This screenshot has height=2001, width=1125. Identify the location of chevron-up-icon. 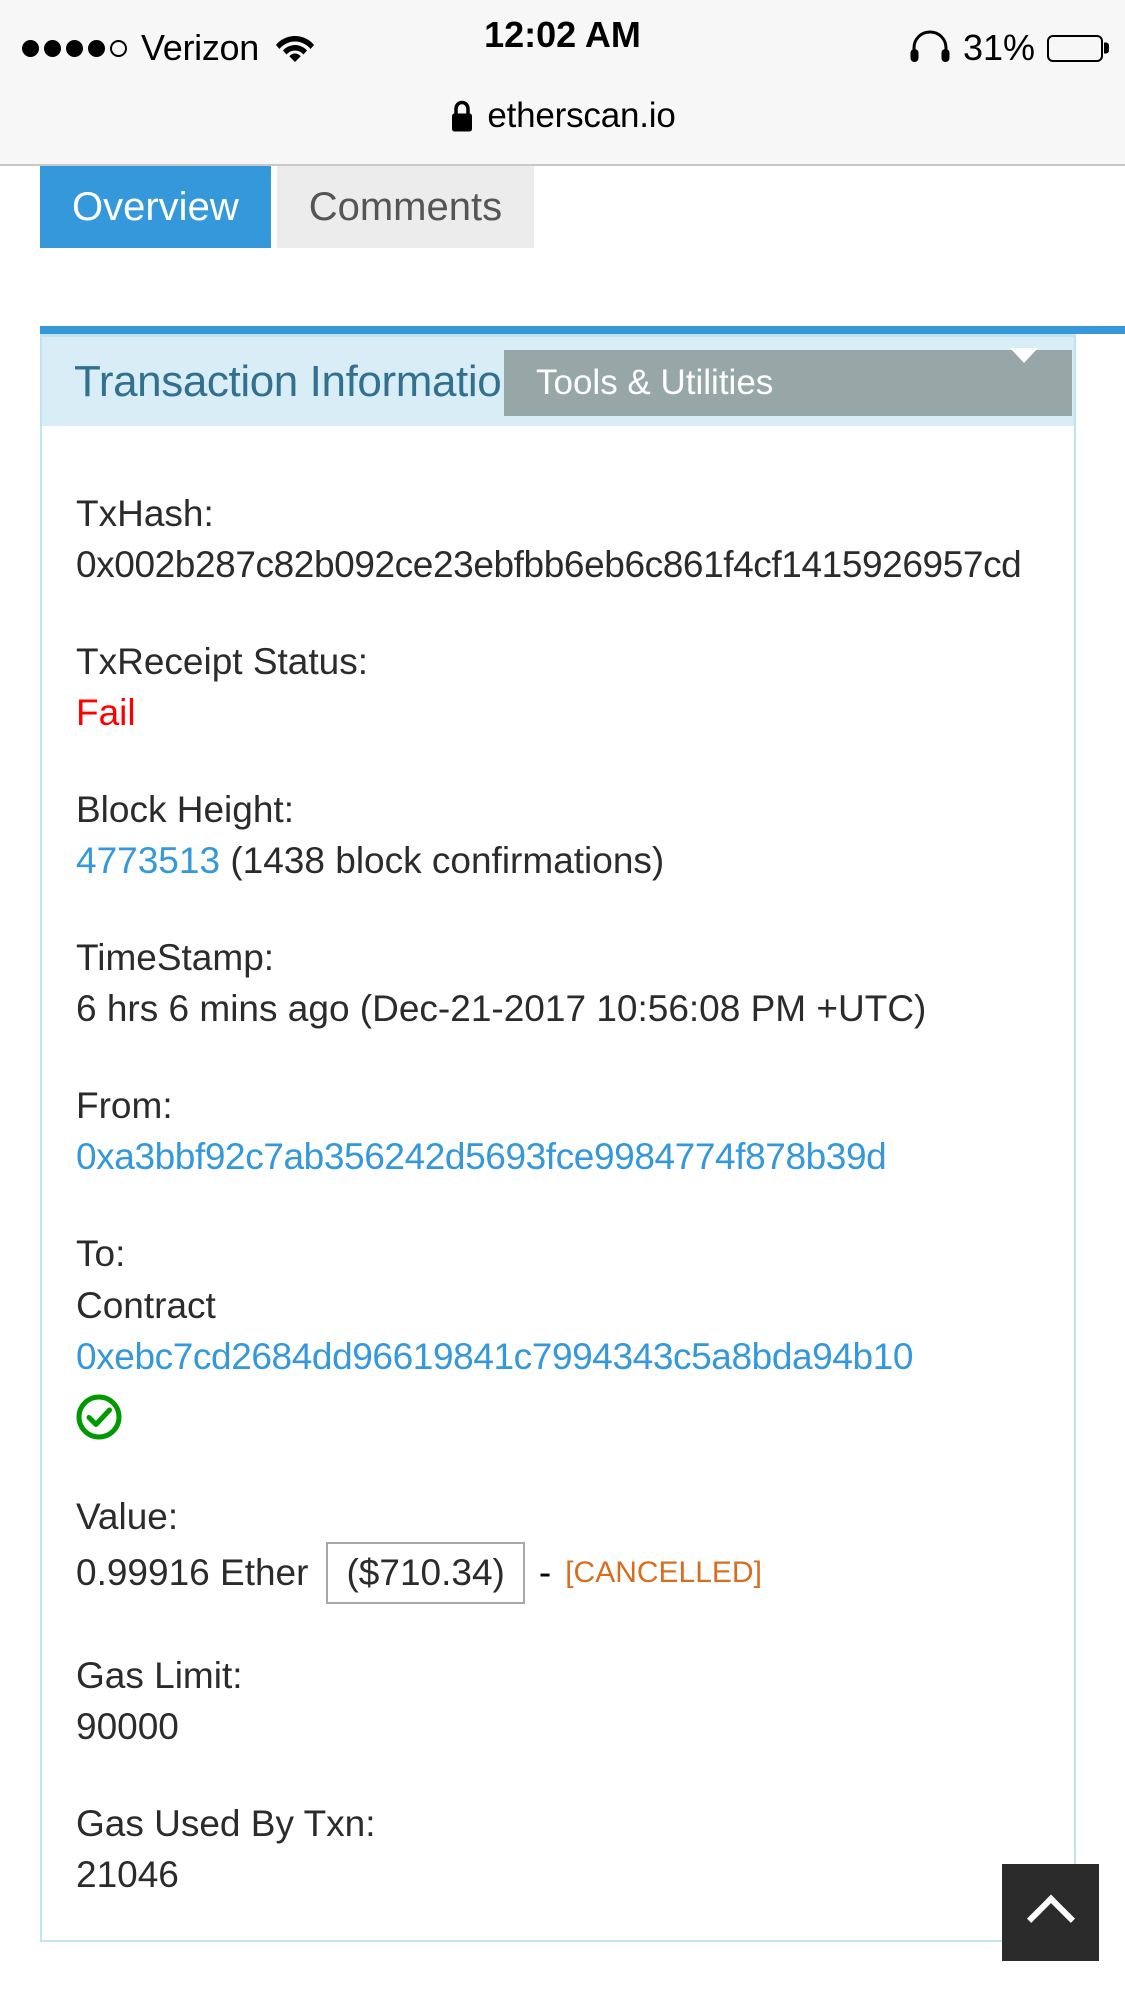
(1050, 1918).